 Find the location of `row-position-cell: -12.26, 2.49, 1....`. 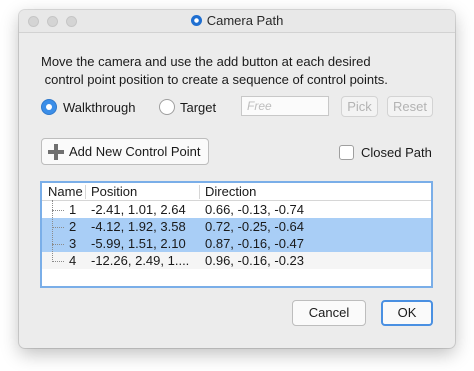

row-position-cell: -12.26, 2.49, 1.... is located at coordinates (140, 260).